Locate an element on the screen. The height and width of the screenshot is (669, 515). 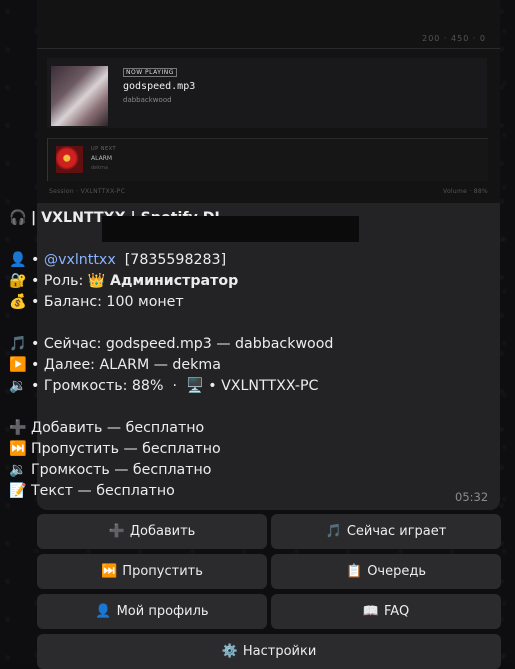
skip-button-label: Пропустить is located at coordinates (162, 571).